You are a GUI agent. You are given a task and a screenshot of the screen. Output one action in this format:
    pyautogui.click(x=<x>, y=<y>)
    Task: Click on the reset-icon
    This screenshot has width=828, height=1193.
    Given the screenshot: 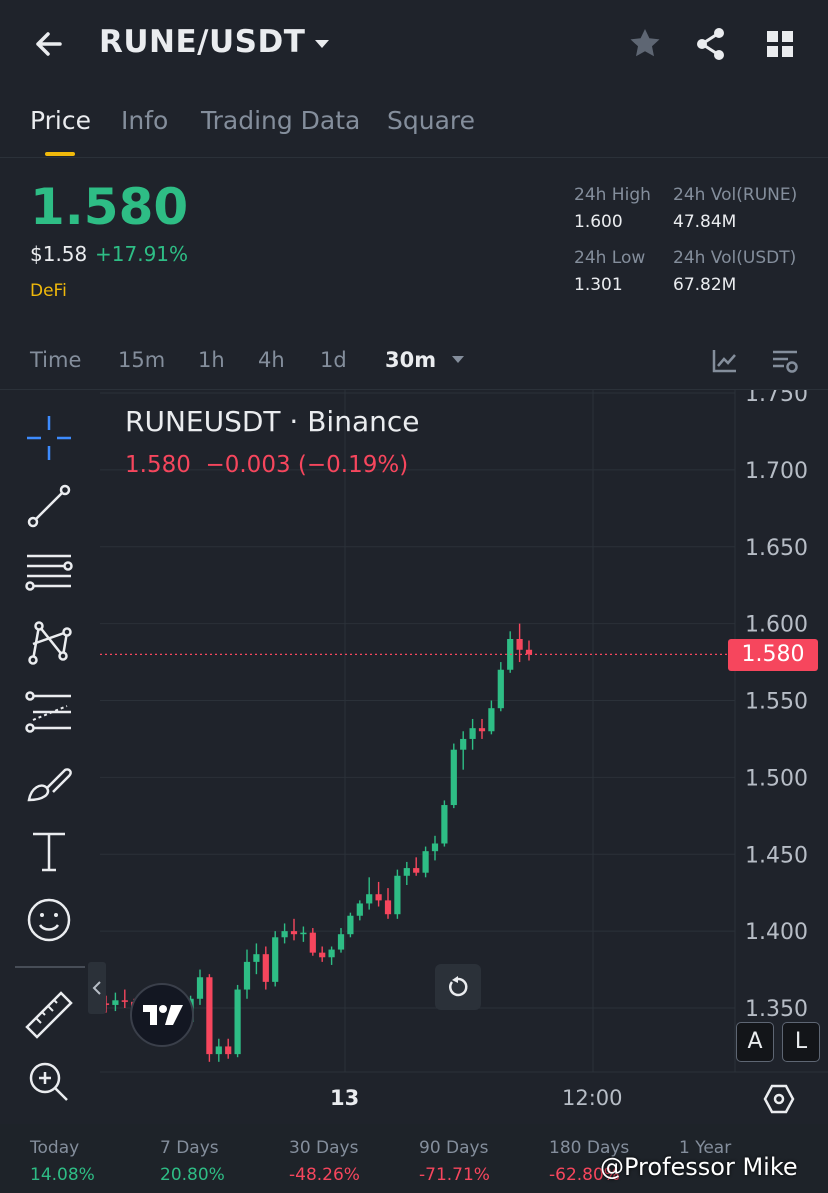 What is the action you would take?
    pyautogui.click(x=458, y=986)
    